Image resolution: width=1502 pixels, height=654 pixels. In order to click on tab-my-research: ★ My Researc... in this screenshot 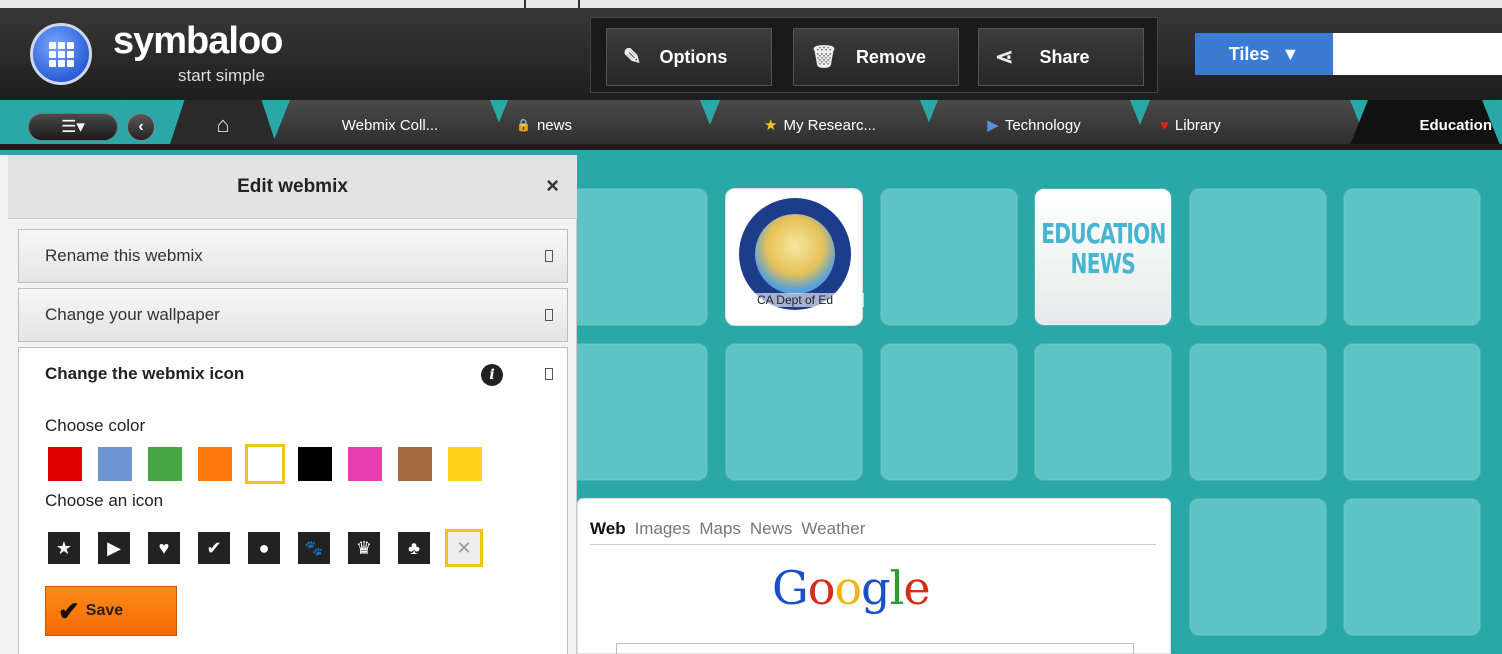, I will do `click(820, 125)`.